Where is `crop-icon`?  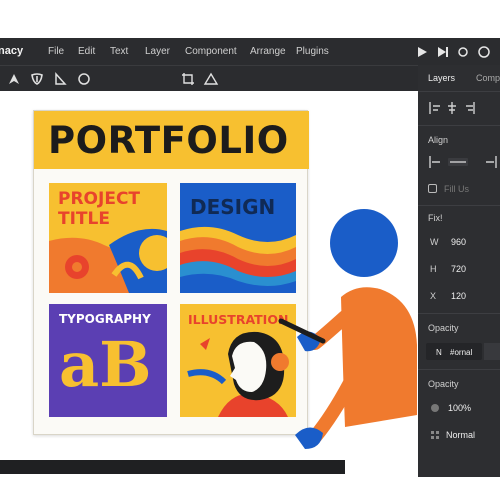
crop-icon is located at coordinates (188, 79).